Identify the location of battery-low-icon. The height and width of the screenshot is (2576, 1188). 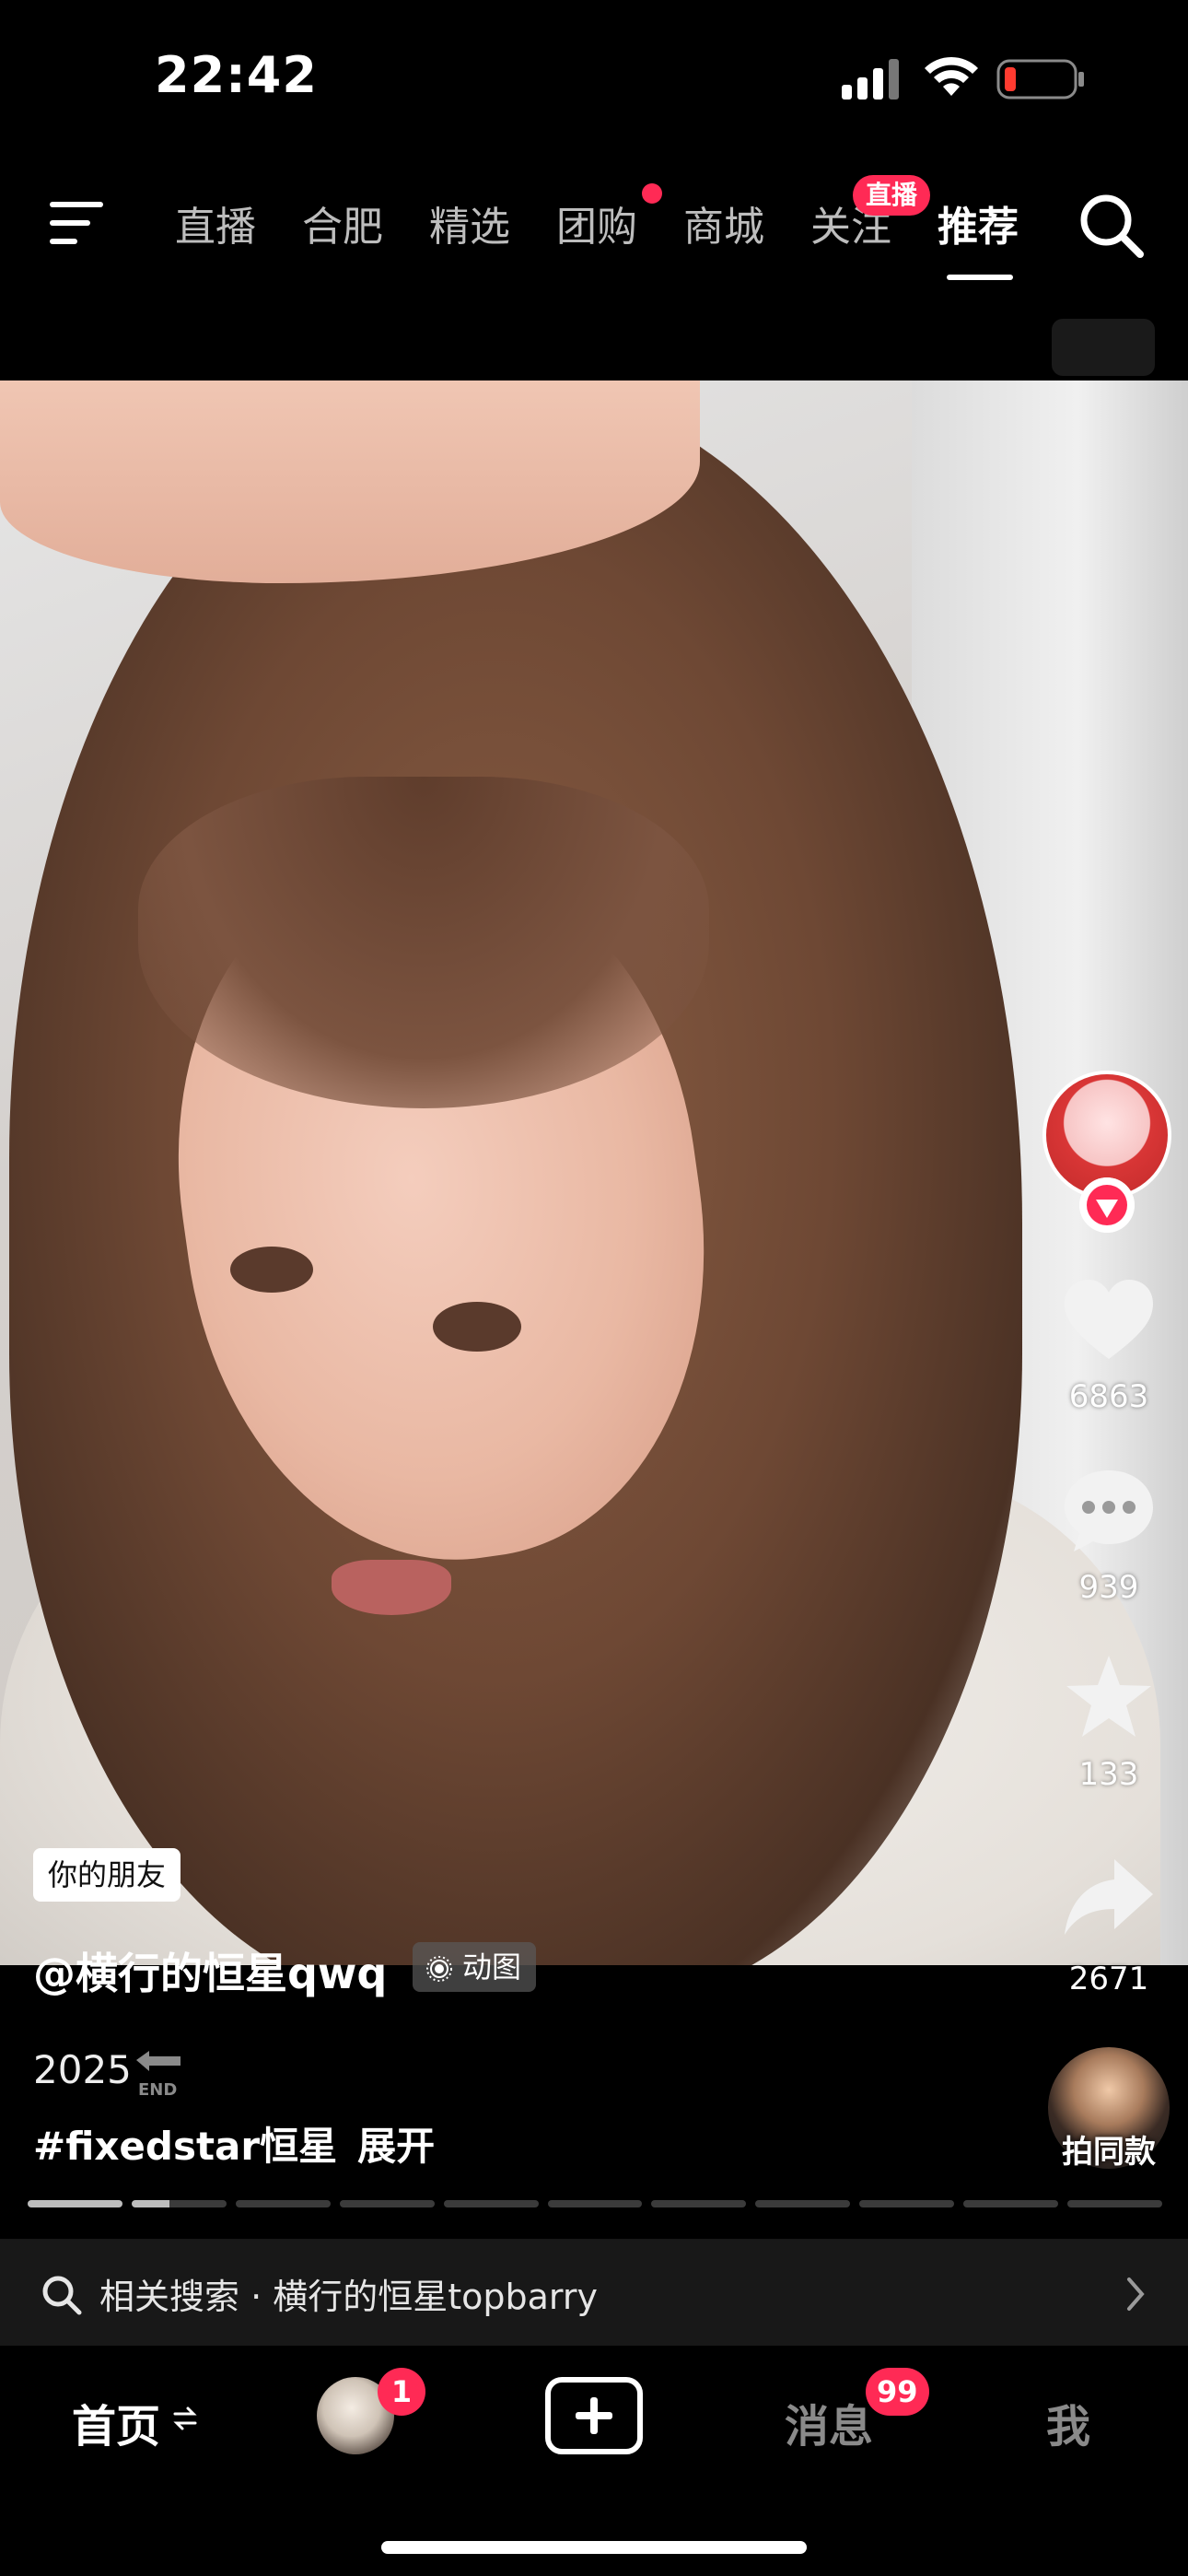
(1040, 79).